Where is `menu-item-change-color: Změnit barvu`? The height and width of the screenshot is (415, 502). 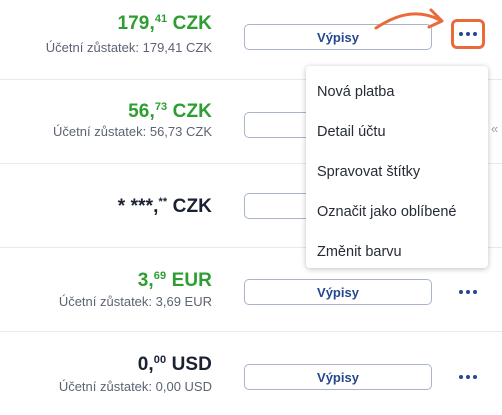 menu-item-change-color: Změnit barvu is located at coordinates (397, 252).